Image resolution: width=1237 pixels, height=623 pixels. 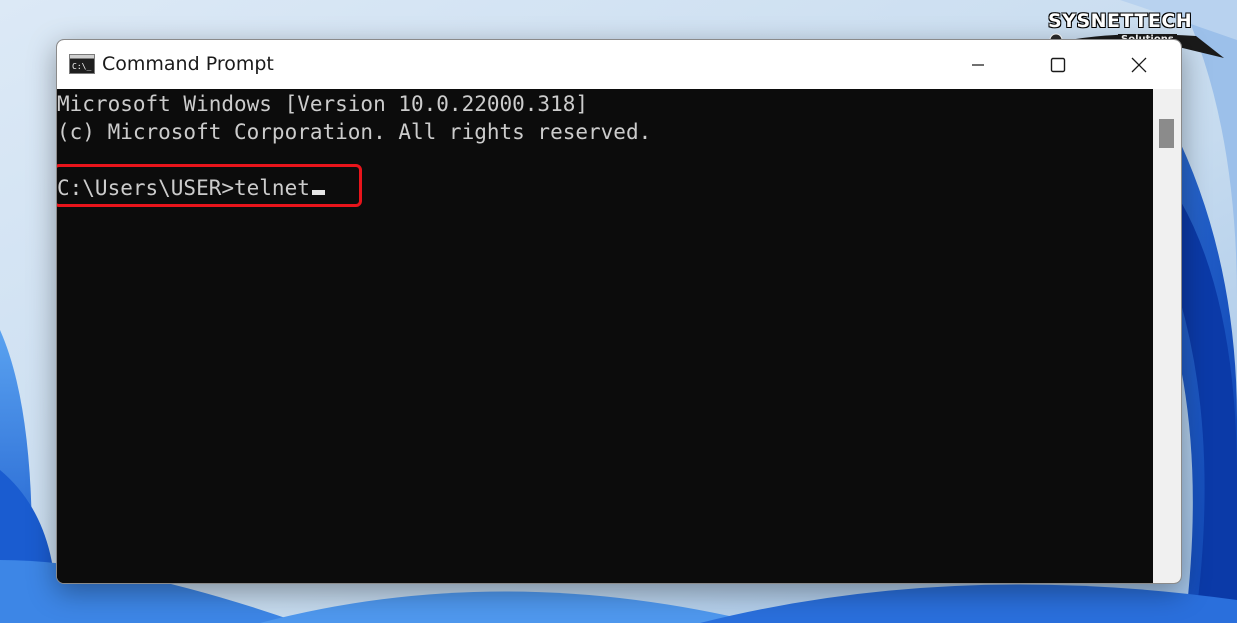 I want to click on cmd-icon: C:\_, so click(x=82, y=66).